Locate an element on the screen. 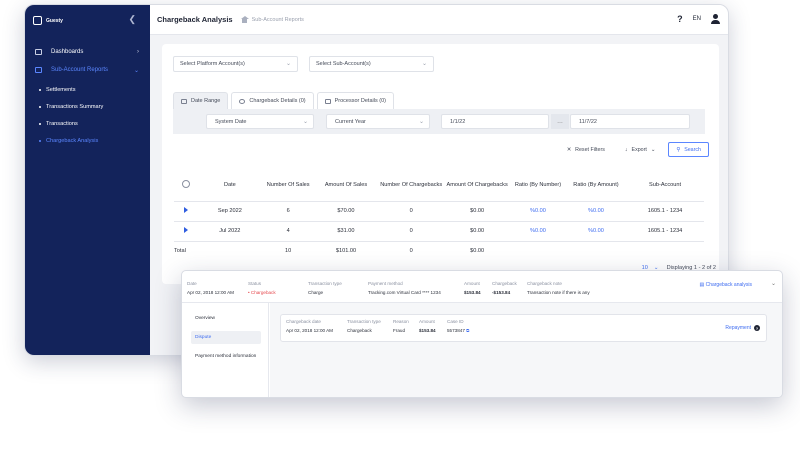 The width and height of the screenshot is (800, 459). sub-account-select: Select Sub-Account(s) ⌄ is located at coordinates (371, 64).